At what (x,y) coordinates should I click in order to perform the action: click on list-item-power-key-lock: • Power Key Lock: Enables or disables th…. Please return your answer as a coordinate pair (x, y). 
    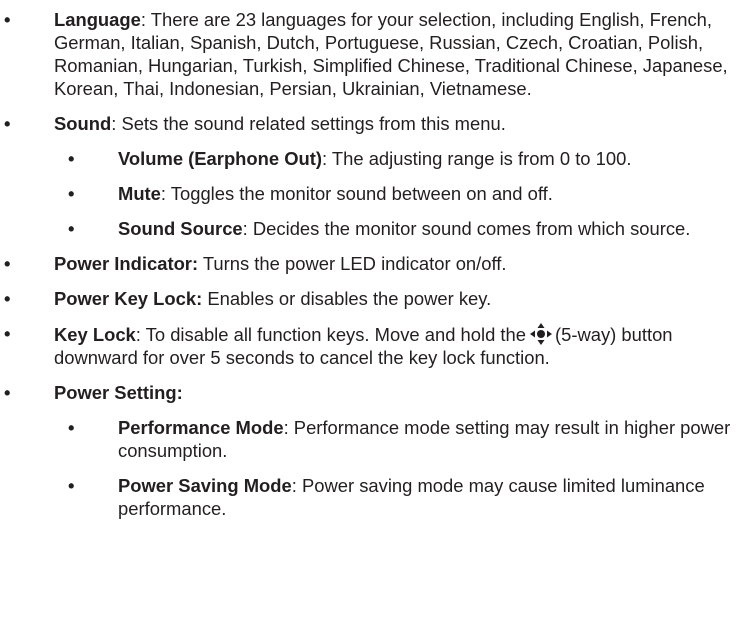
    Looking at the image, I should click on (371, 298).